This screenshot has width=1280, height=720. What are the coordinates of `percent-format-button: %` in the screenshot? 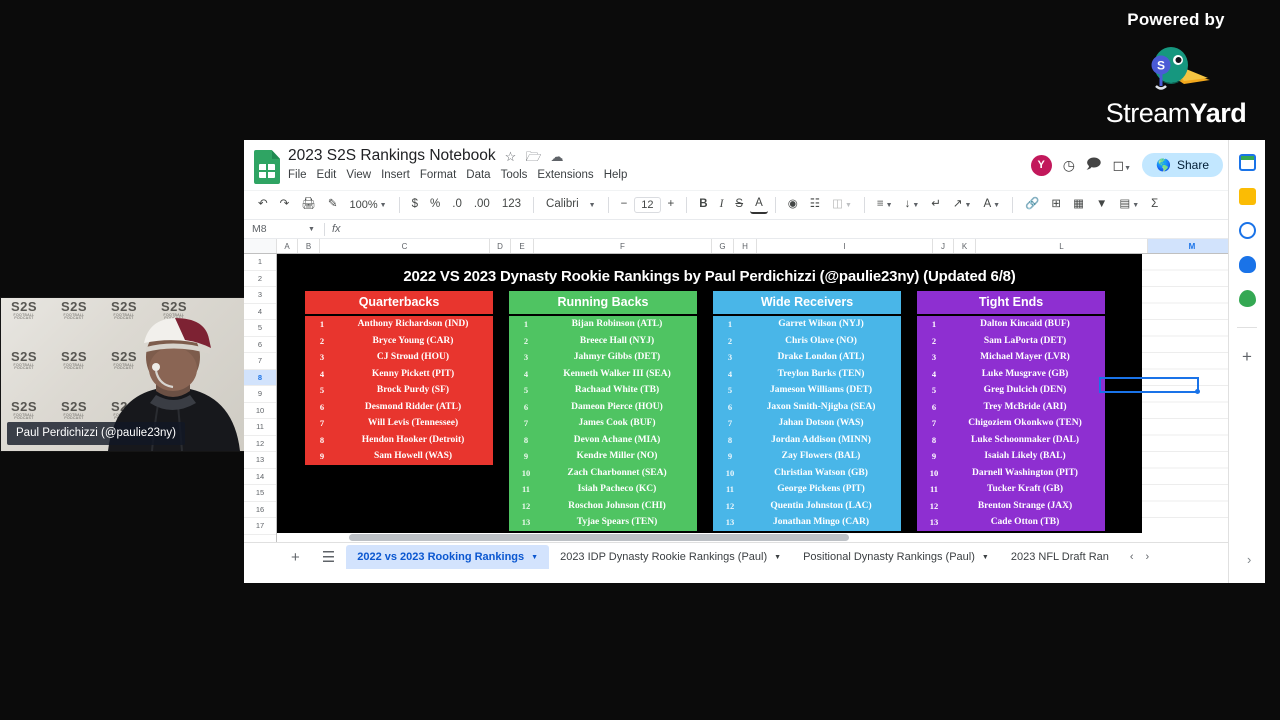 It's located at (435, 205).